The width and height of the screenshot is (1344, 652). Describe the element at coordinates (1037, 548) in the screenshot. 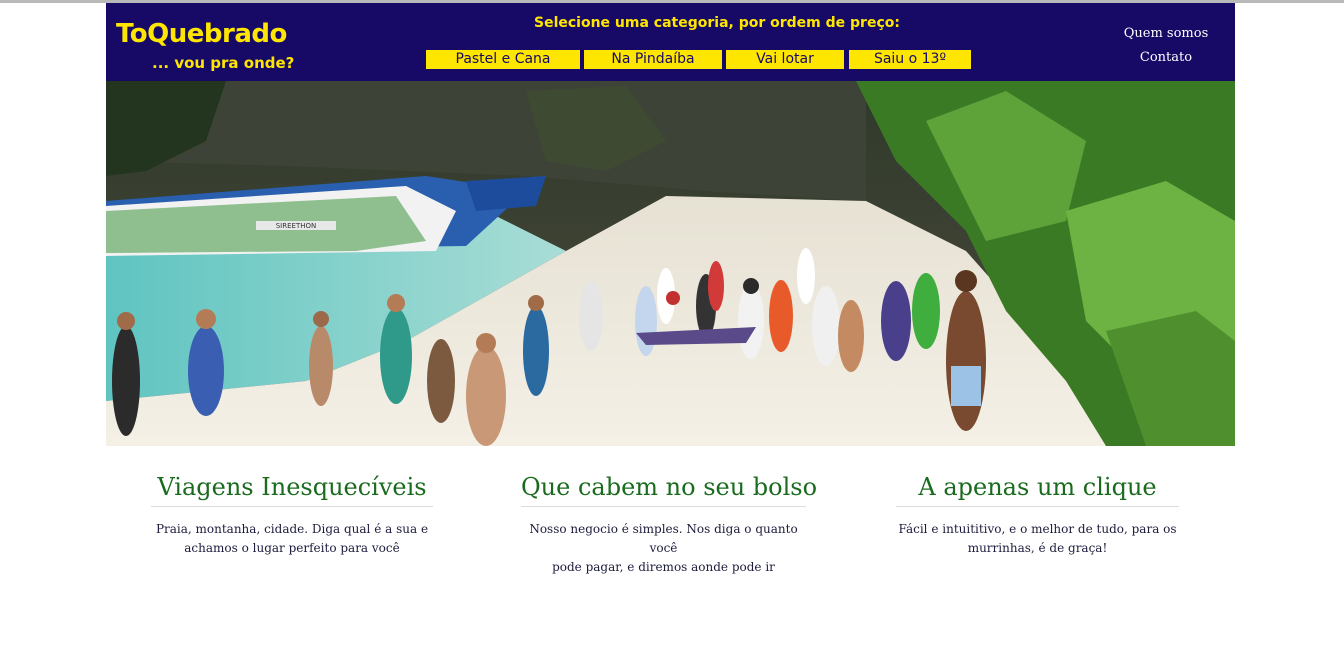

I see `feature-line: murrinhas, é de graça!` at that location.